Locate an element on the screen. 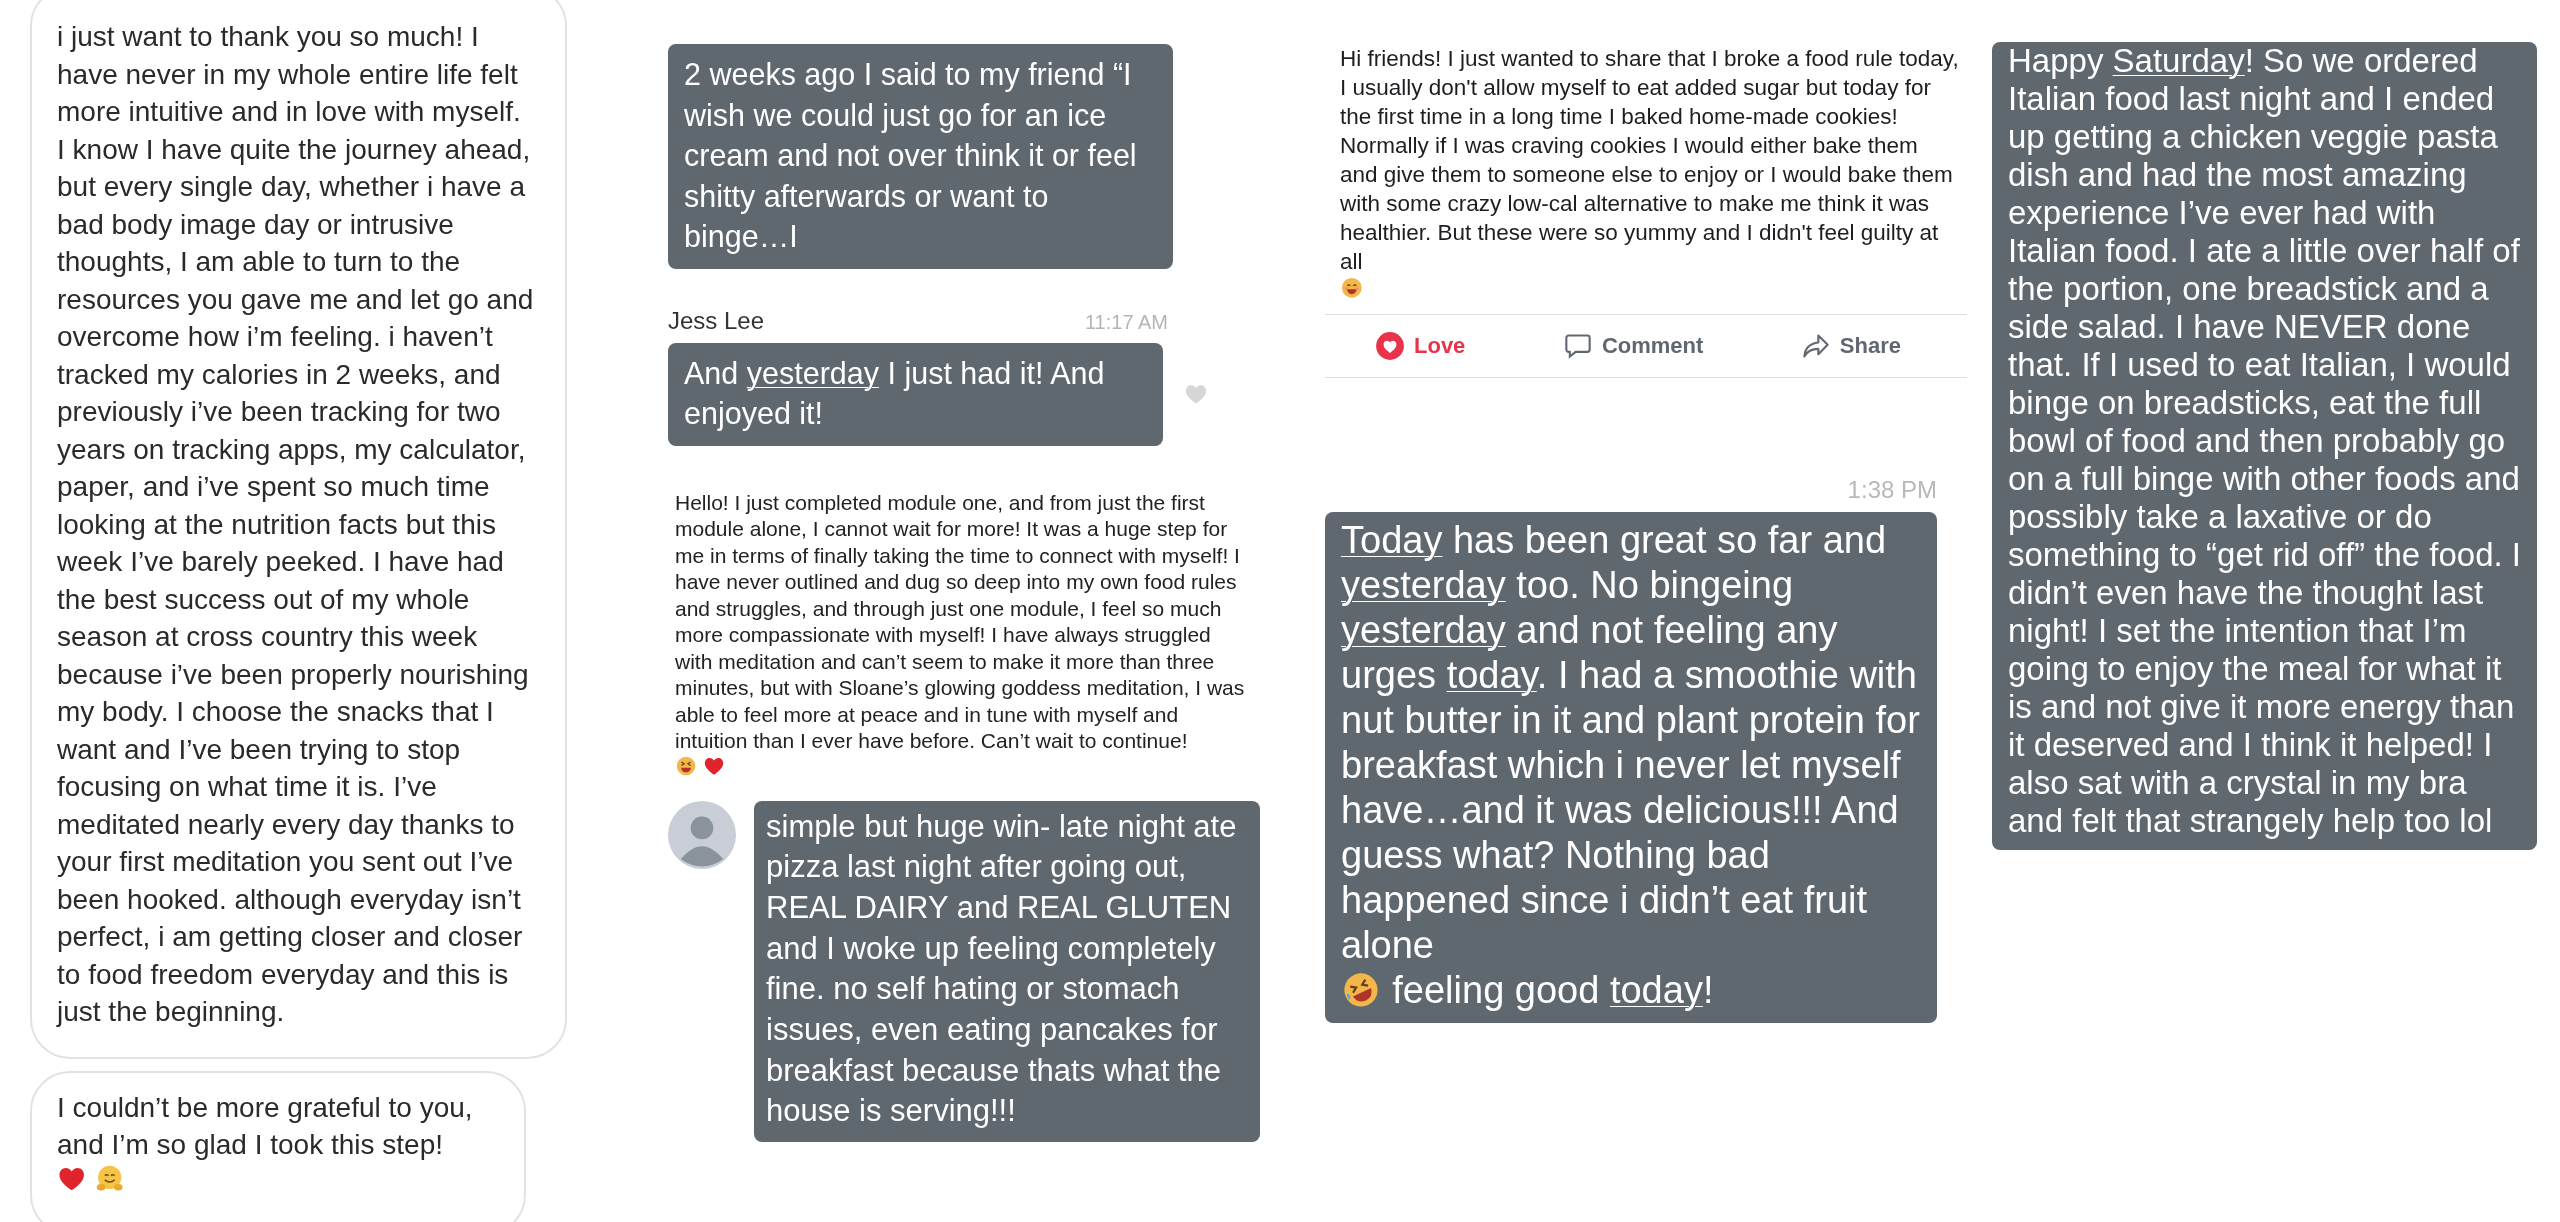 The image size is (2560, 1222). message-text: And yesterday I just had it! And enjoyed it! is located at coordinates (895, 393).